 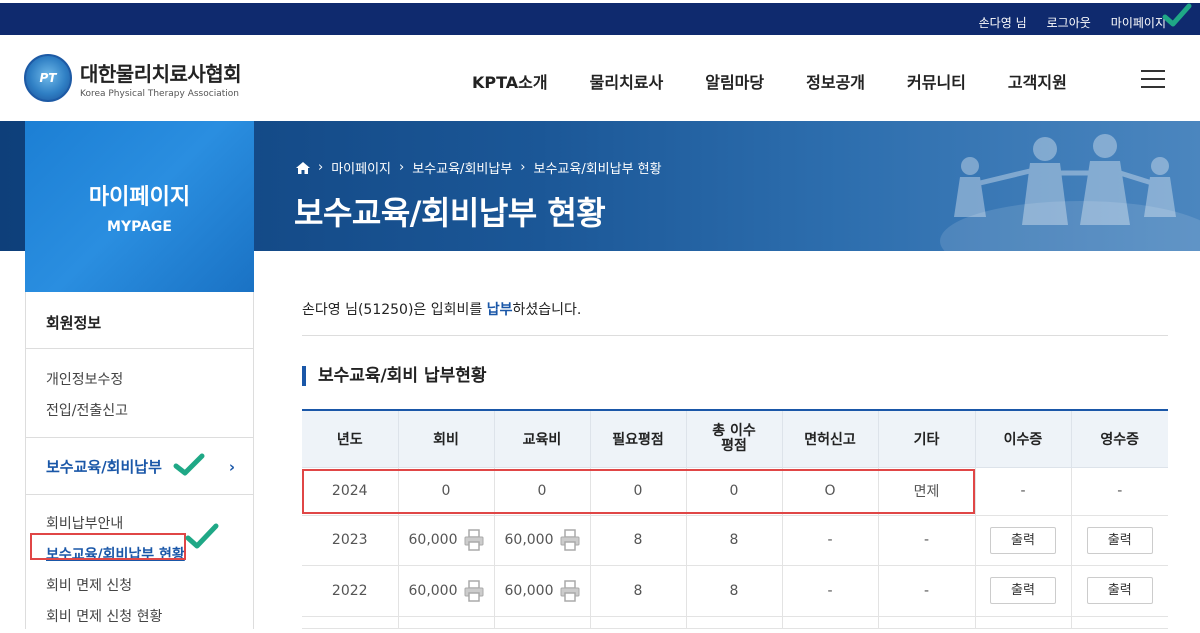 What do you see at coordinates (542, 438) in the screenshot?
I see `col-edu-fee: 교육비` at bounding box center [542, 438].